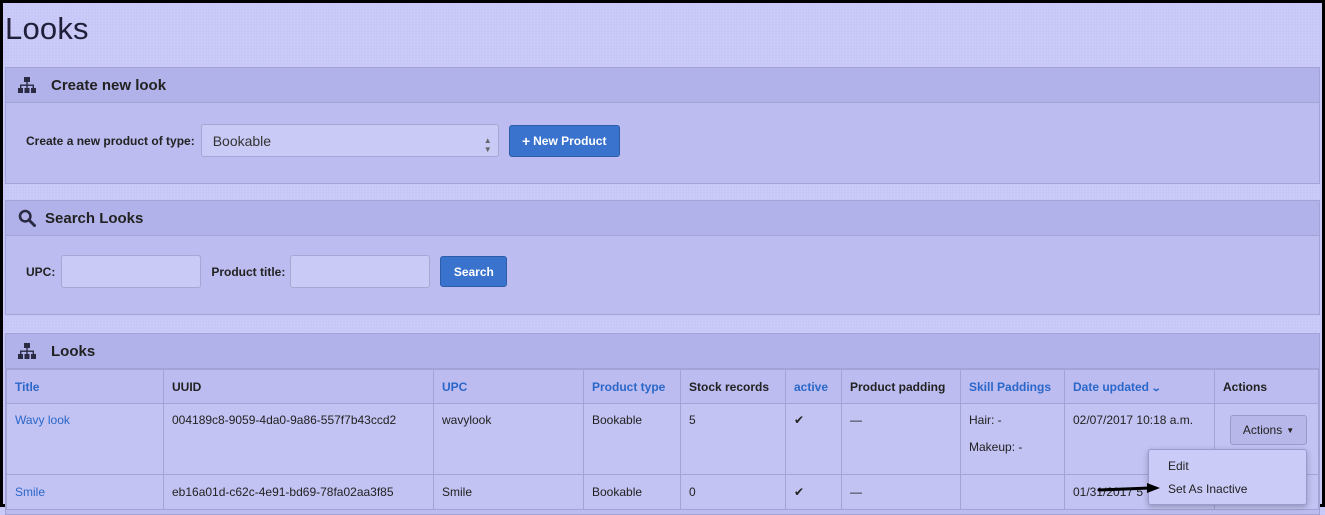 This screenshot has width=1325, height=515. I want to click on looks-heading: Looks, so click(73, 351).